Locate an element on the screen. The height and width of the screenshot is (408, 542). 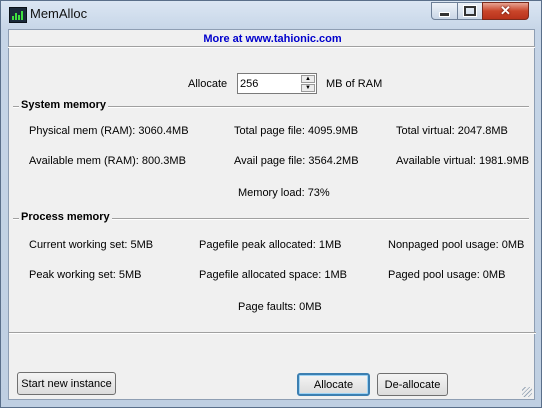
maximize-button is located at coordinates (470, 11).